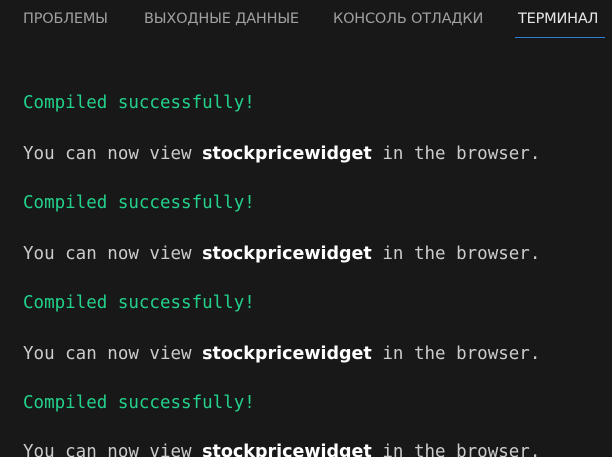  Describe the element at coordinates (560, 37) in the screenshot. I see `active-tab-indicator` at that location.